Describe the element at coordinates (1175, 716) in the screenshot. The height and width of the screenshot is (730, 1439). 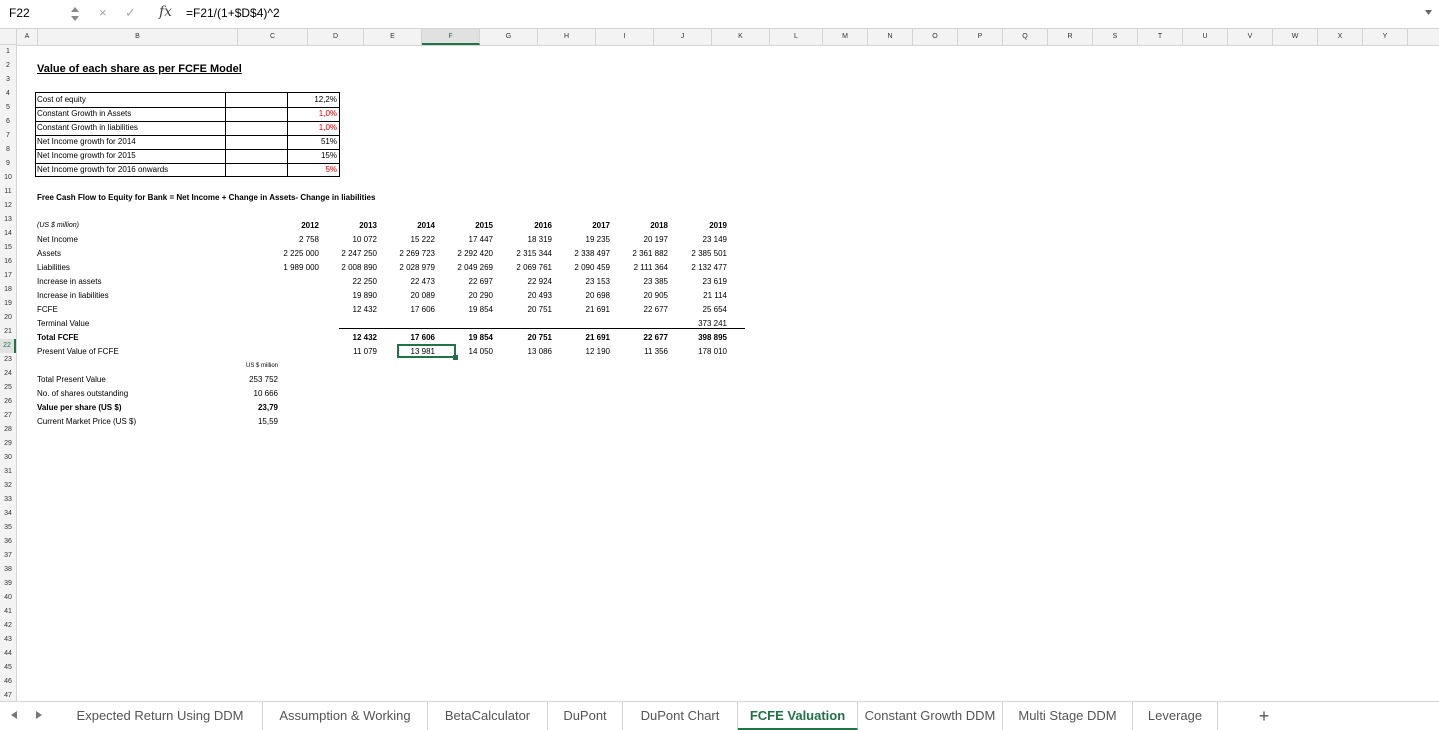
I see `sheet-tab: Leverage` at that location.